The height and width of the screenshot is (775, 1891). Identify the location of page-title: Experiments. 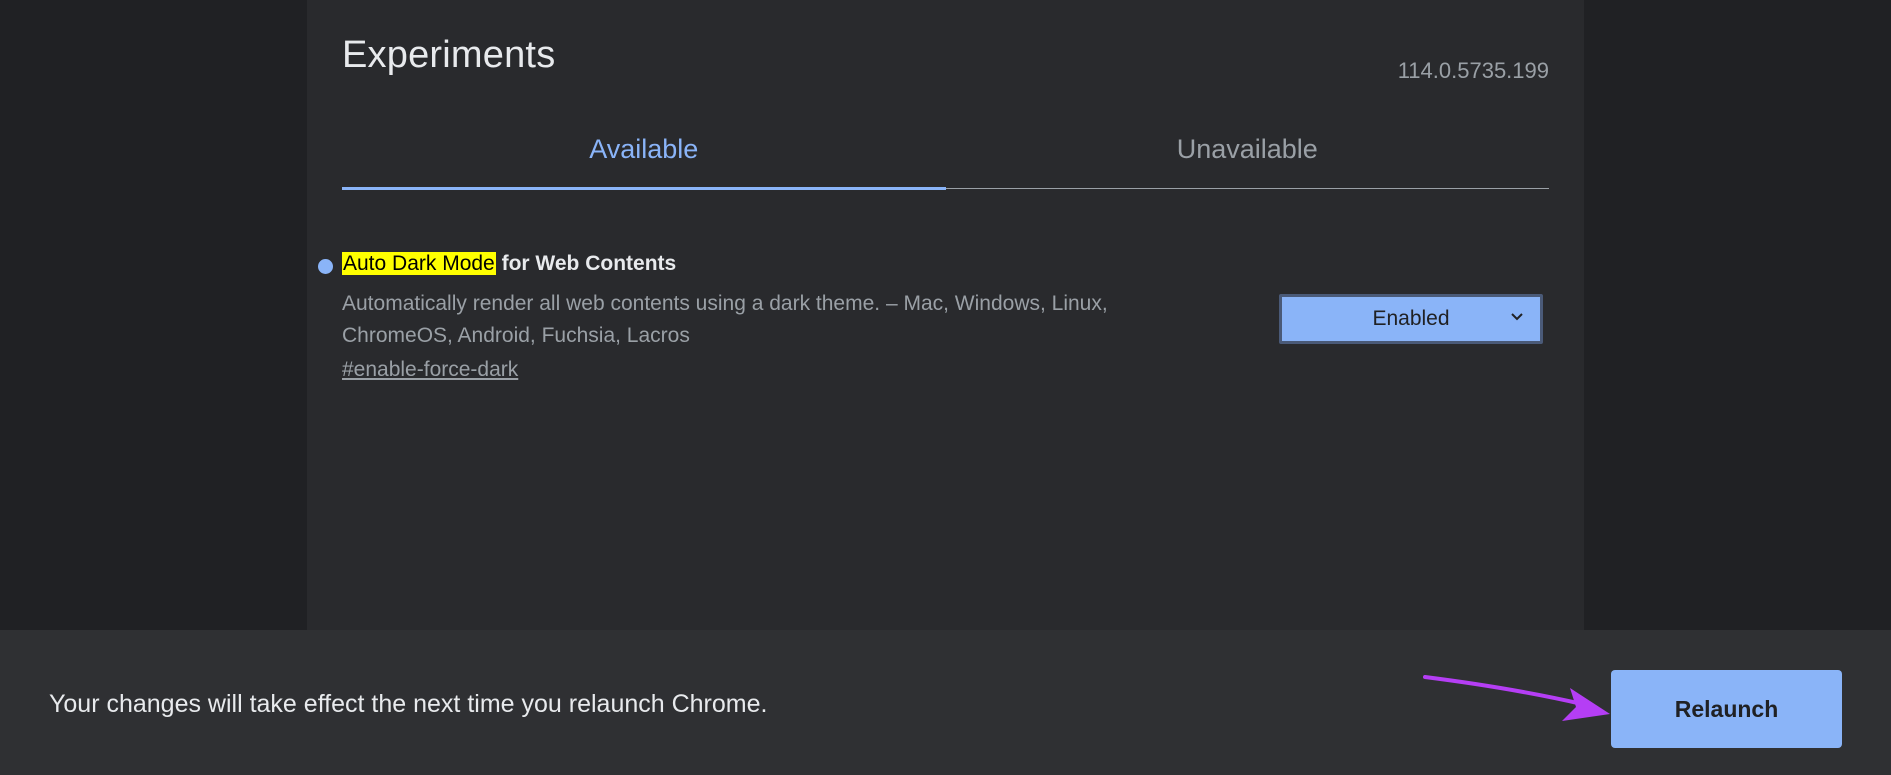
(449, 55).